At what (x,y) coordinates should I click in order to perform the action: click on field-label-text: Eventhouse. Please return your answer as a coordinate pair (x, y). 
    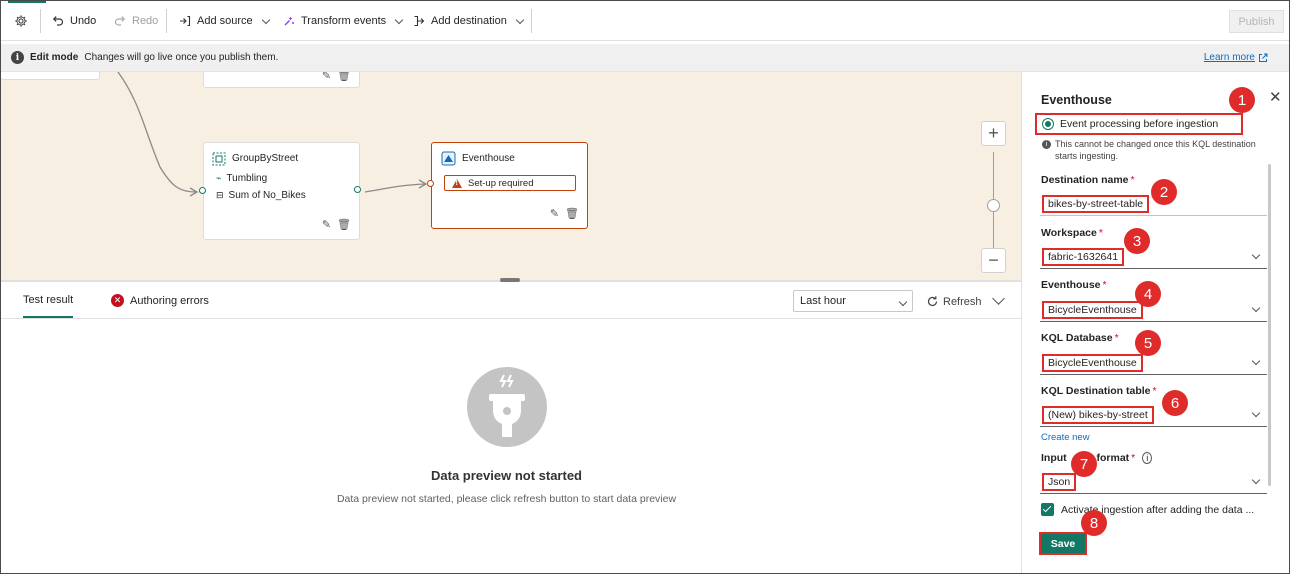
    Looking at the image, I should click on (1071, 285).